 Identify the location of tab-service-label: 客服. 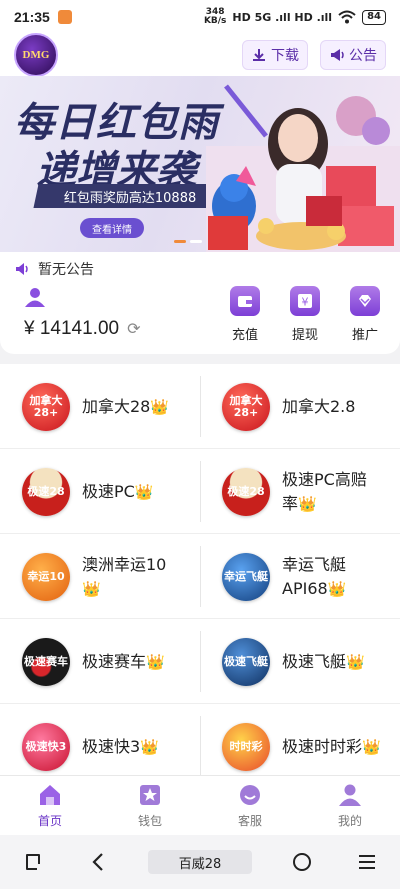
(249, 821).